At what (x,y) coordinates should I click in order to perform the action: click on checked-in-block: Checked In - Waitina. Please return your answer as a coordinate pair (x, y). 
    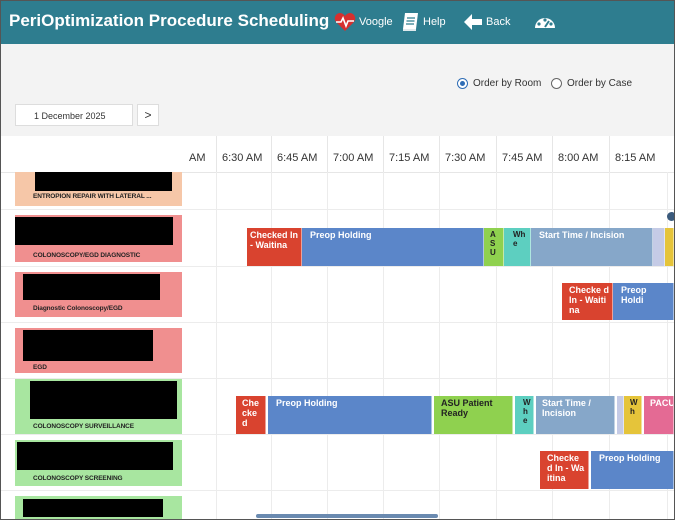
    Looking at the image, I should click on (274, 247).